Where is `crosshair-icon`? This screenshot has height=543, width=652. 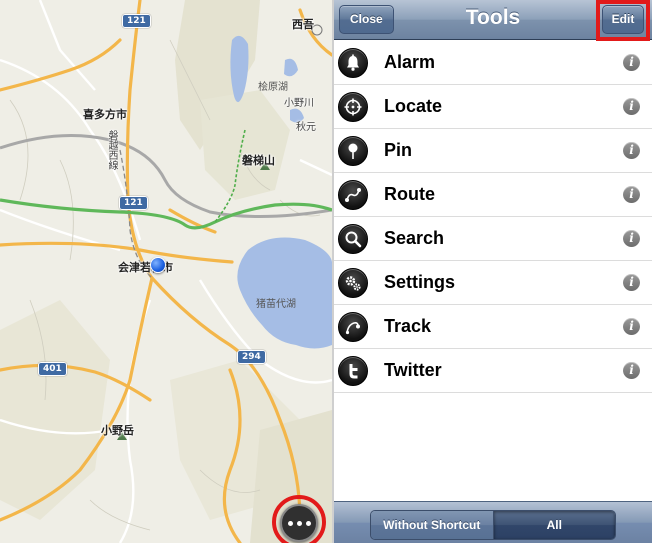
crosshair-icon is located at coordinates (353, 106).